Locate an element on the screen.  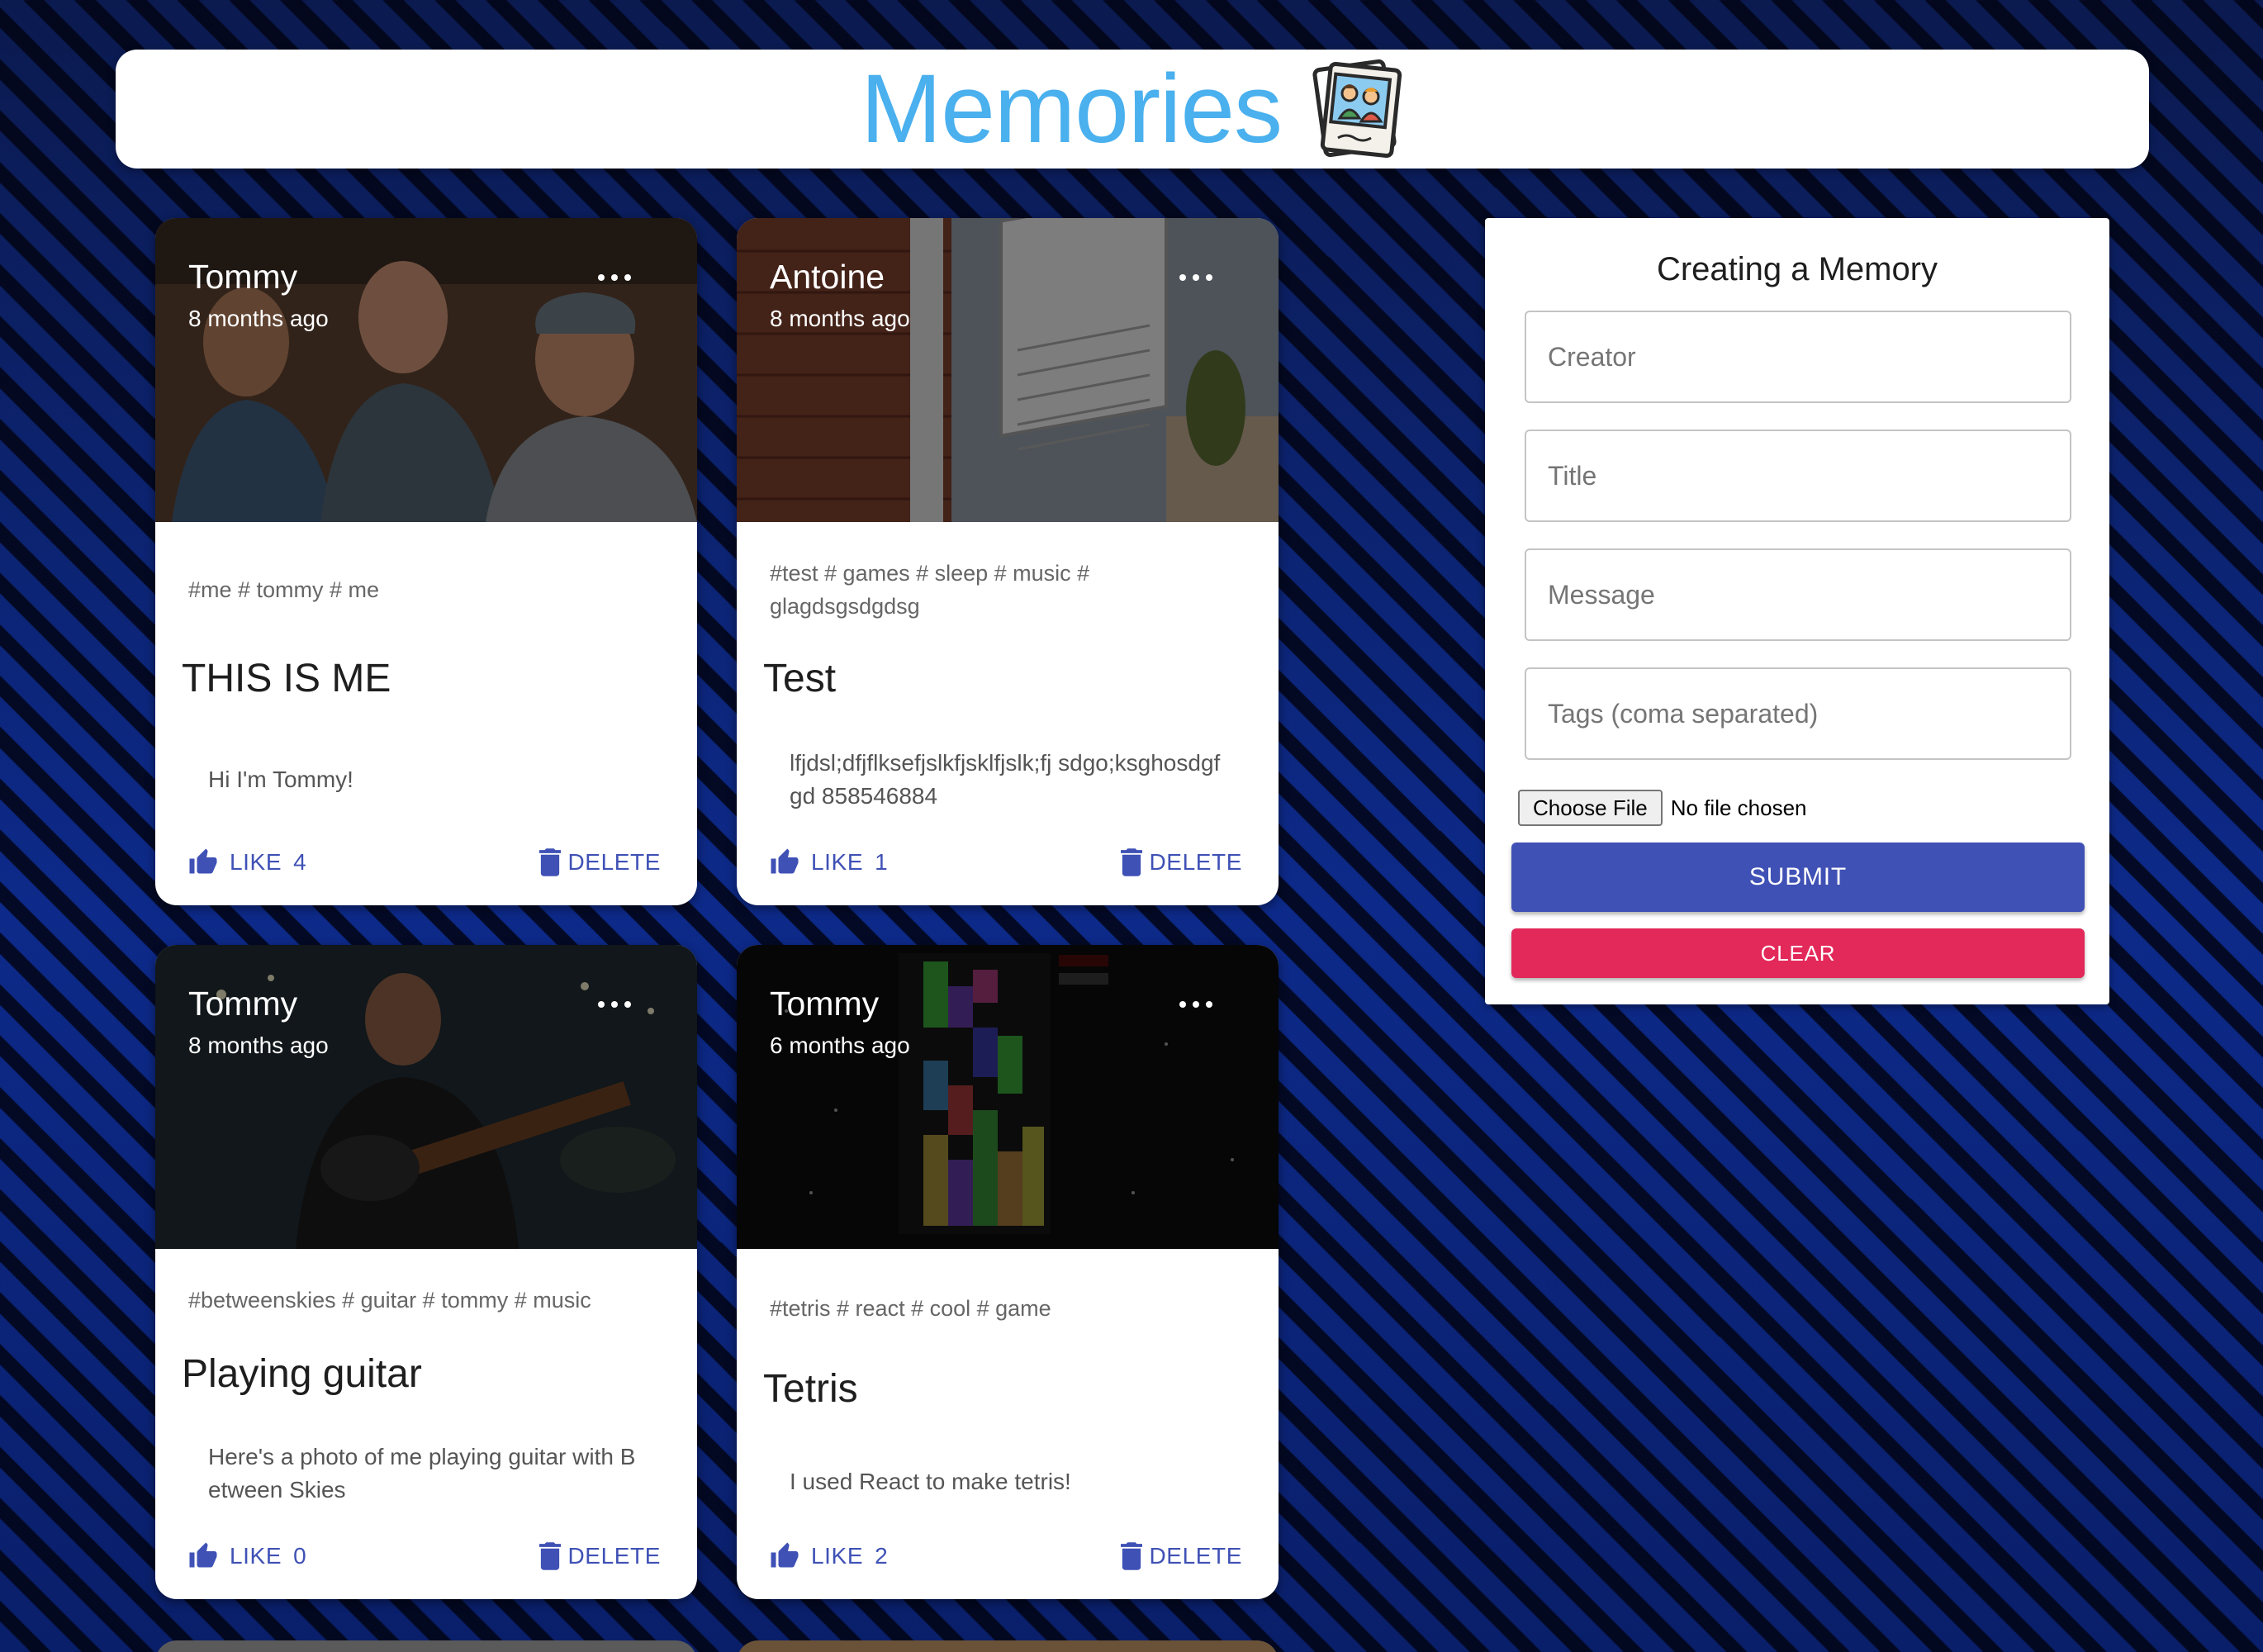
photo-memories-icon is located at coordinates (1357, 109).